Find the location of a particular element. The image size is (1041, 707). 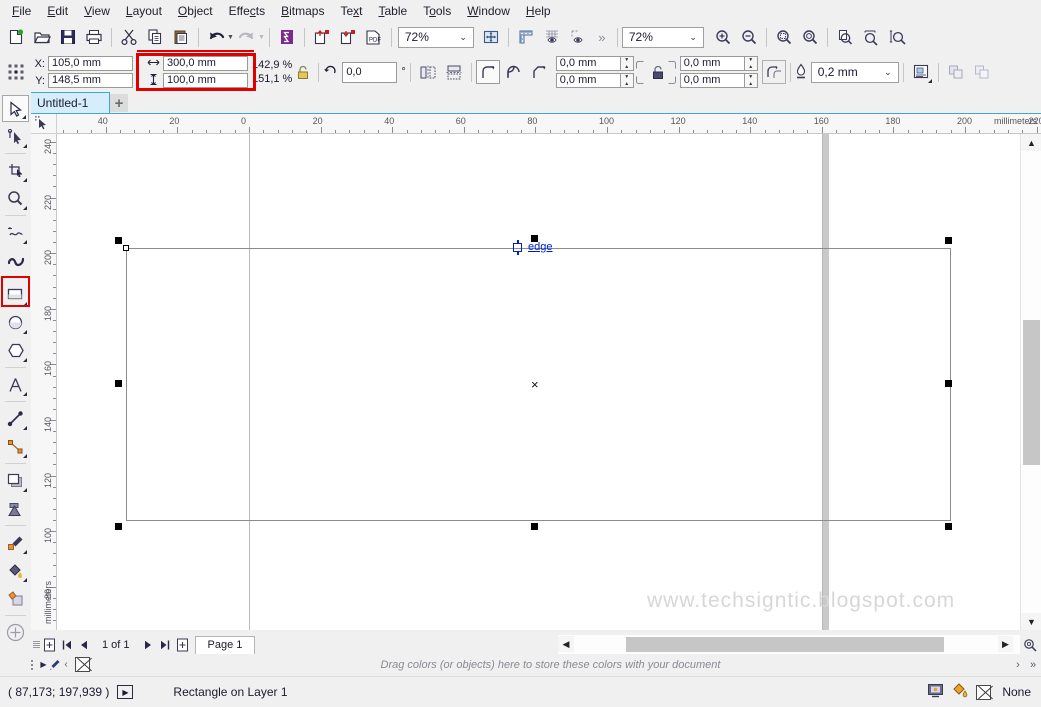

selection-handle-top-left is located at coordinates (118, 240).